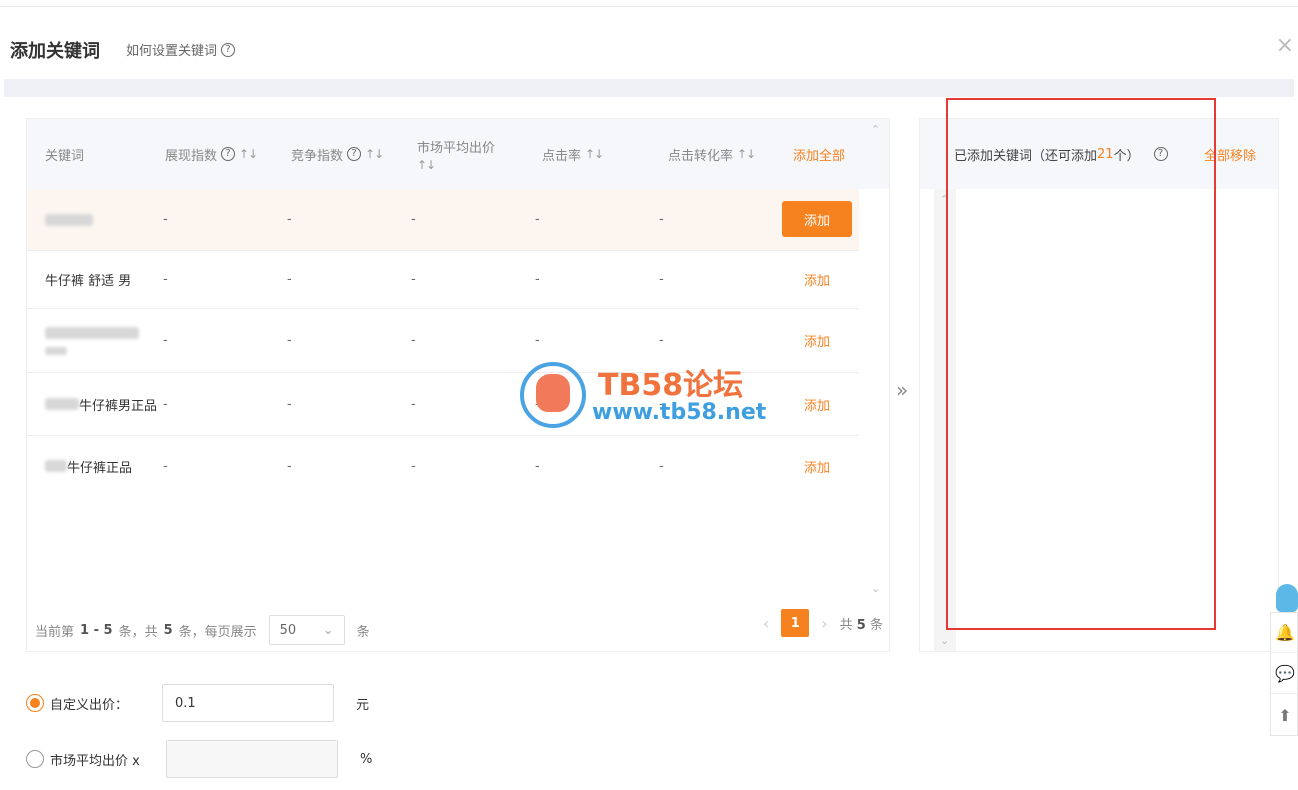 The height and width of the screenshot is (790, 1298). Describe the element at coordinates (443, 466) in the screenshot. I see `table-row: 牛仔裤正品 - - - - - 添加` at that location.